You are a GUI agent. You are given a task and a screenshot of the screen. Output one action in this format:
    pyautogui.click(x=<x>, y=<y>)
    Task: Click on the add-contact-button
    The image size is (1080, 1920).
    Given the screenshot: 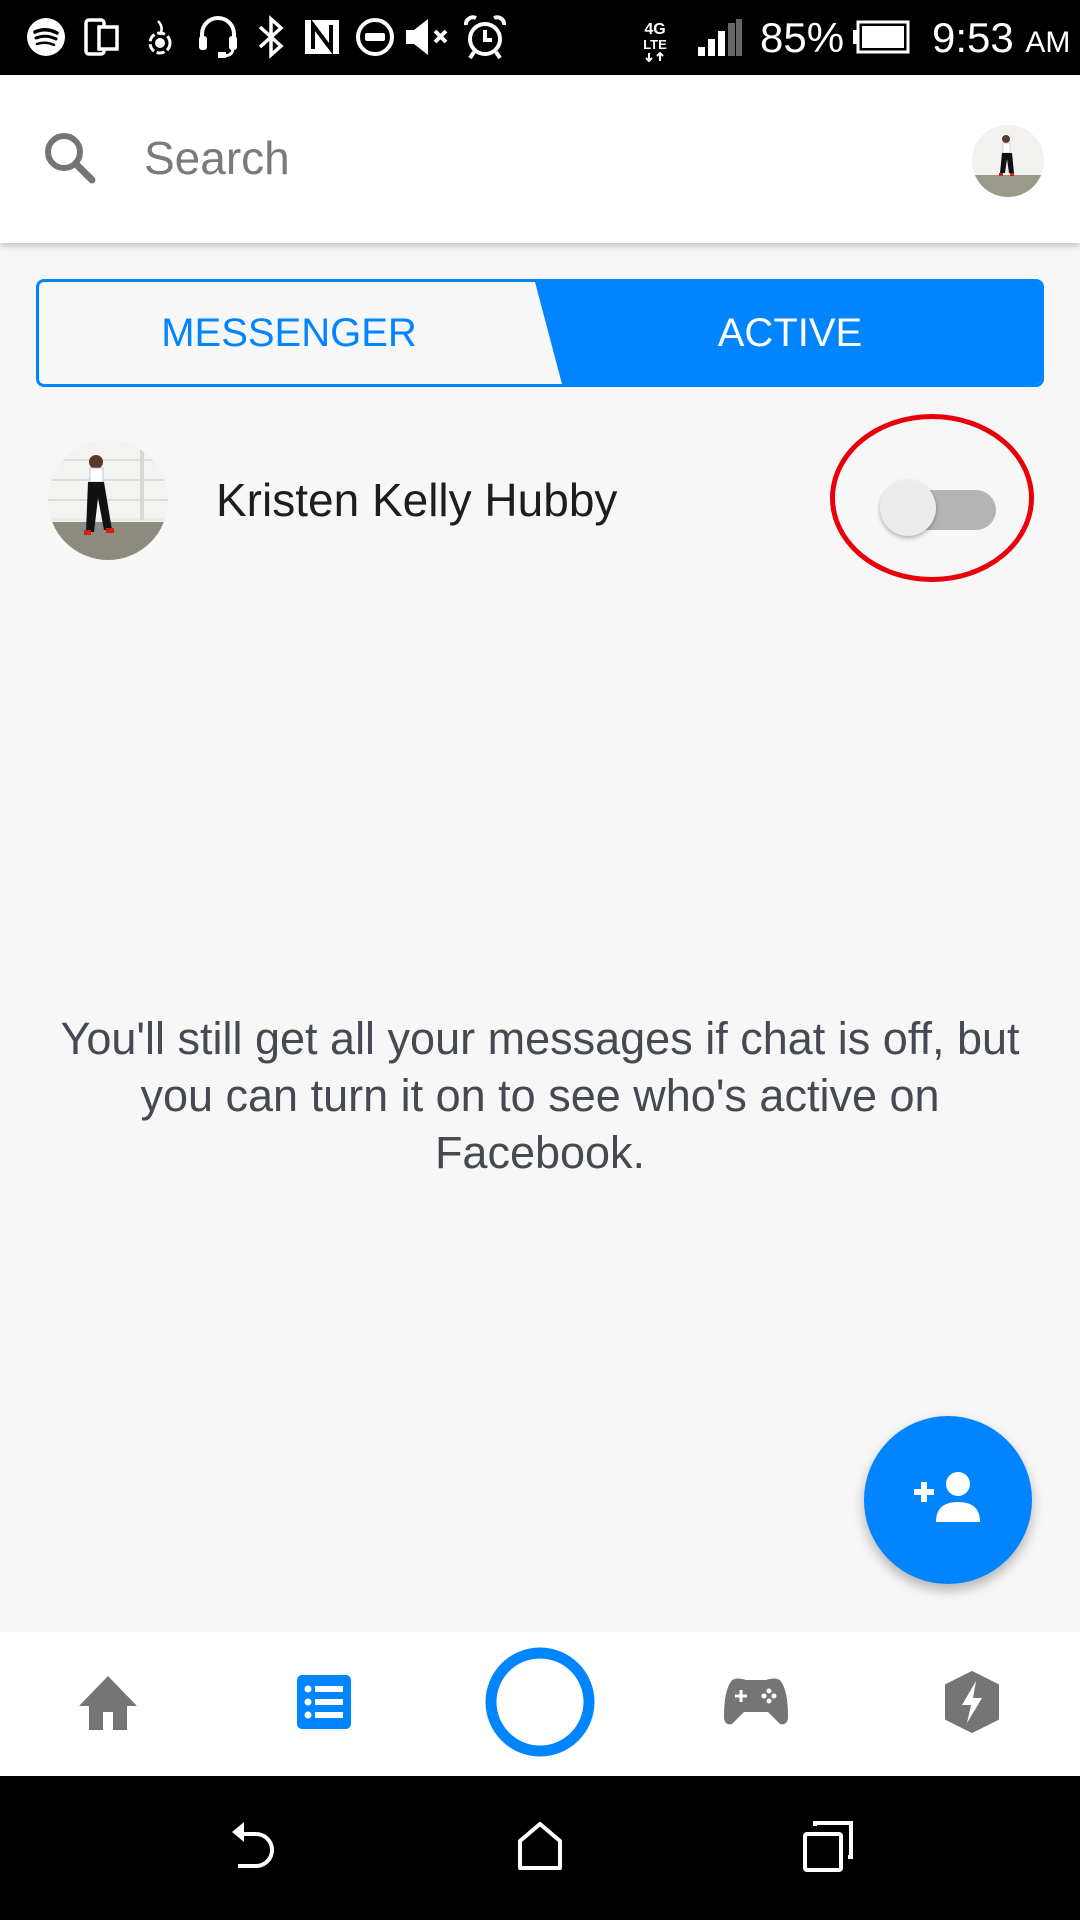 What is the action you would take?
    pyautogui.click(x=948, y=1500)
    